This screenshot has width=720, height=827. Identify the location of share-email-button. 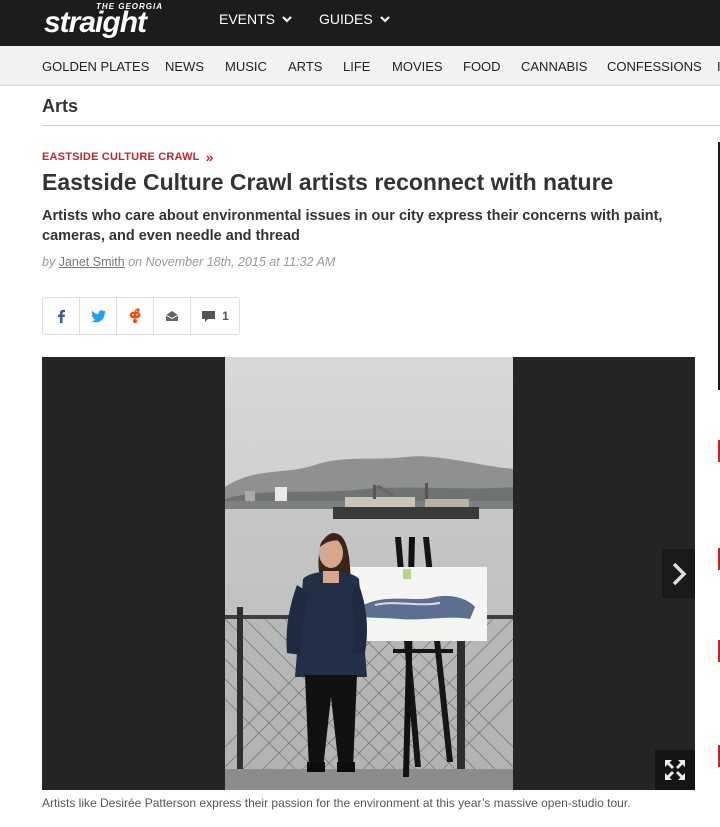
(172, 316).